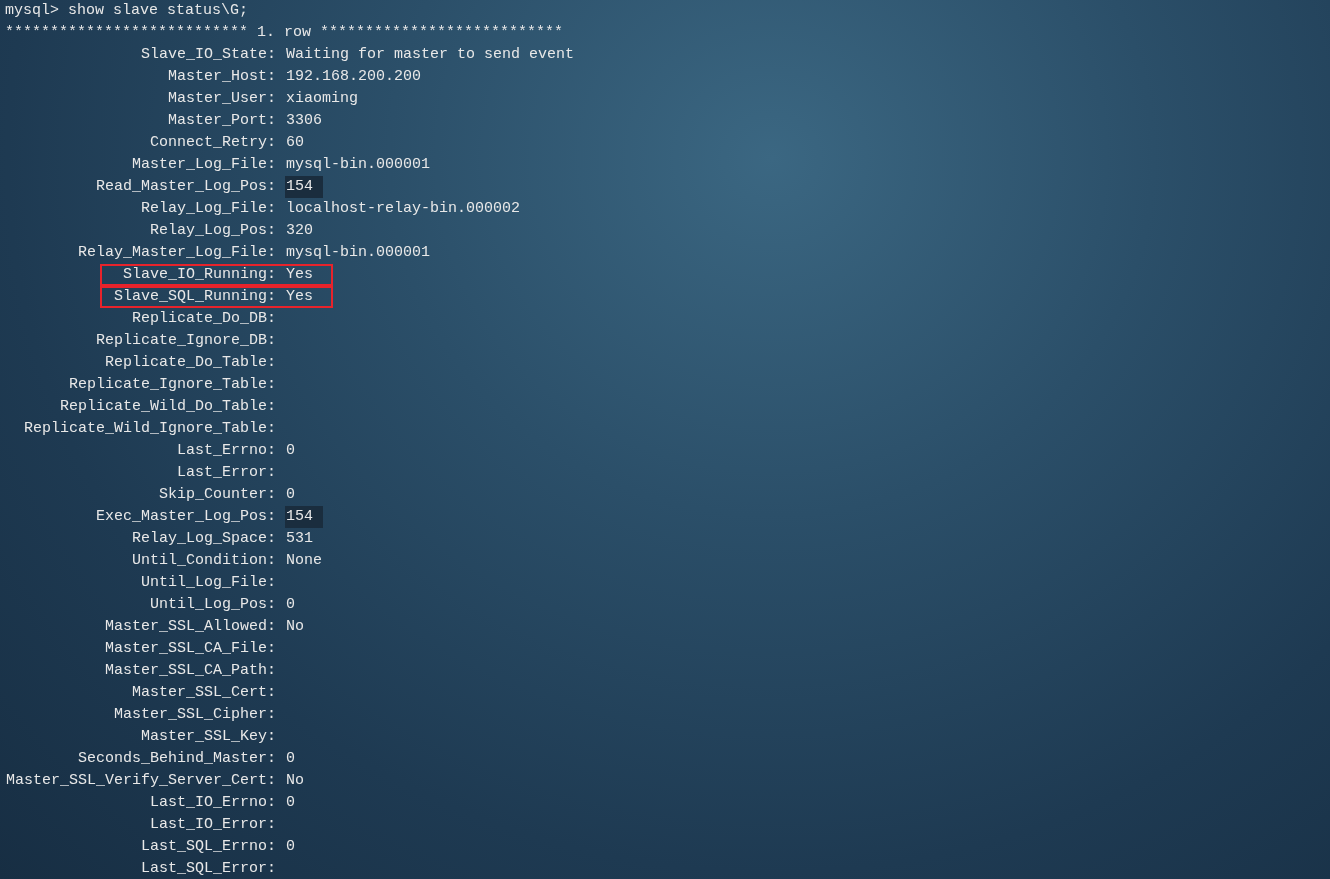 The height and width of the screenshot is (879, 1330). What do you see at coordinates (294, 143) in the screenshot?
I see `field-value: 60` at bounding box center [294, 143].